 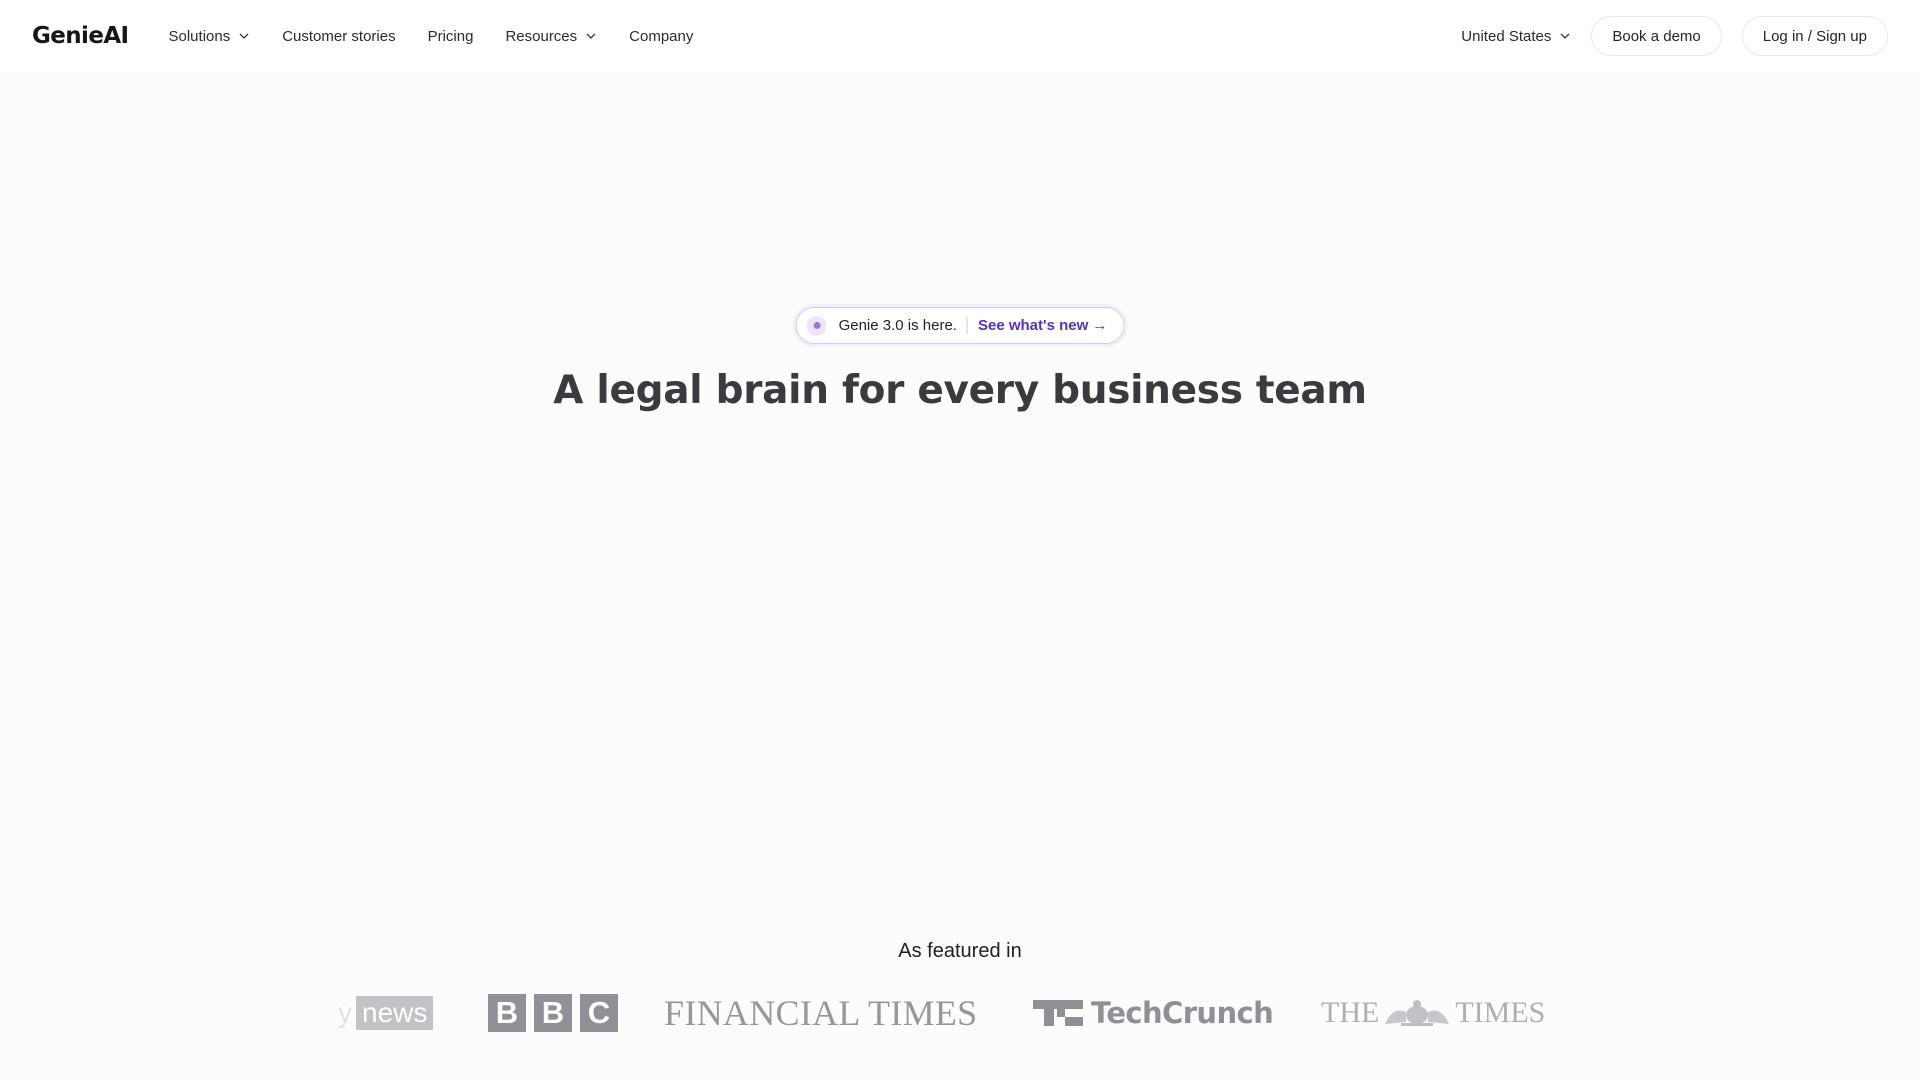 I want to click on country-selector: United States, so click(x=1516, y=36).